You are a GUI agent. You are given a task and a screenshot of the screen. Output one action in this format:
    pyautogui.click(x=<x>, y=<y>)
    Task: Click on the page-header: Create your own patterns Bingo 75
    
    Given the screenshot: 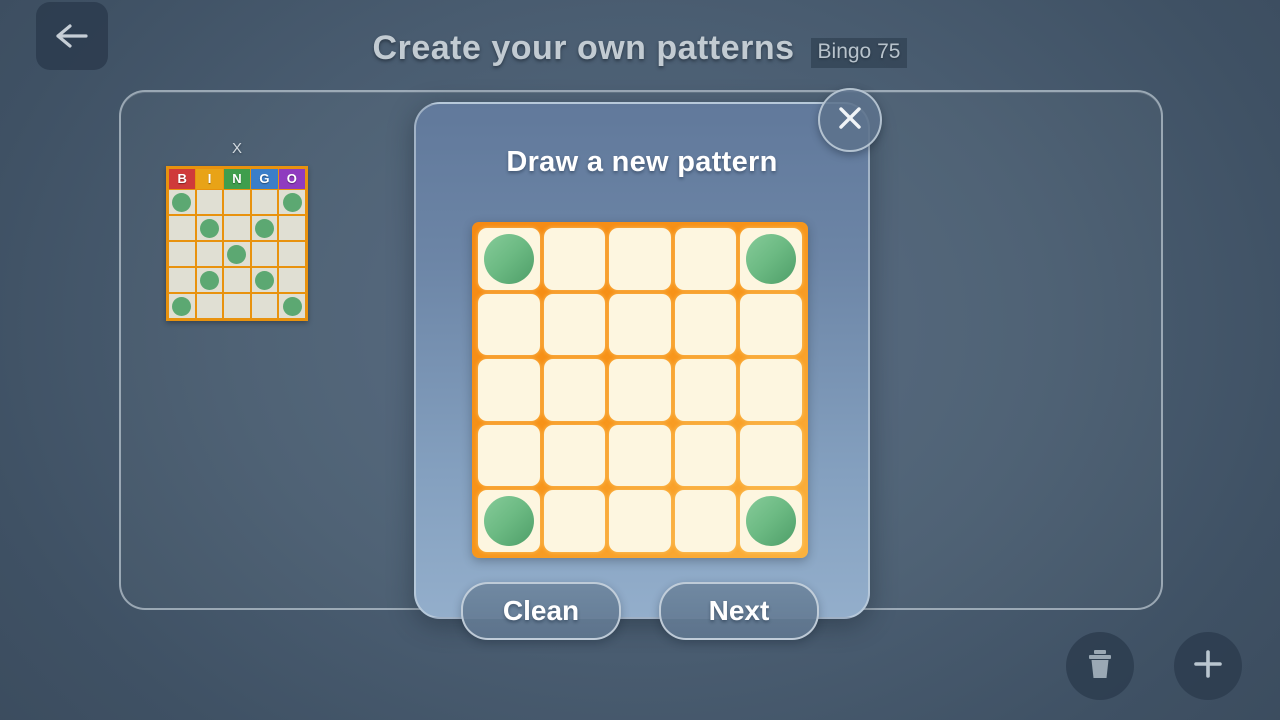 What is the action you would take?
    pyautogui.click(x=640, y=48)
    